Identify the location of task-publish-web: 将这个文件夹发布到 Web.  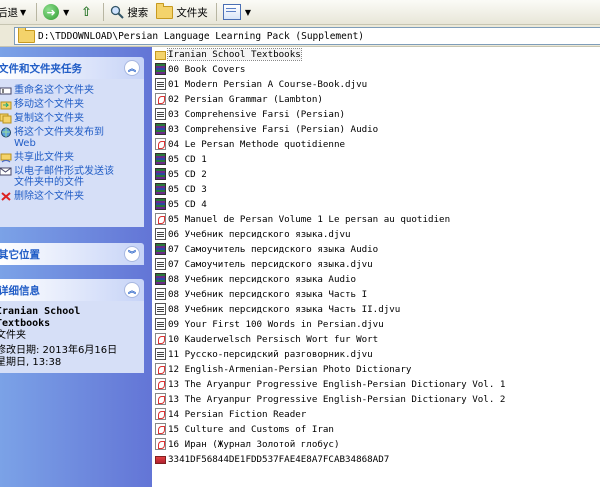
(72, 138).